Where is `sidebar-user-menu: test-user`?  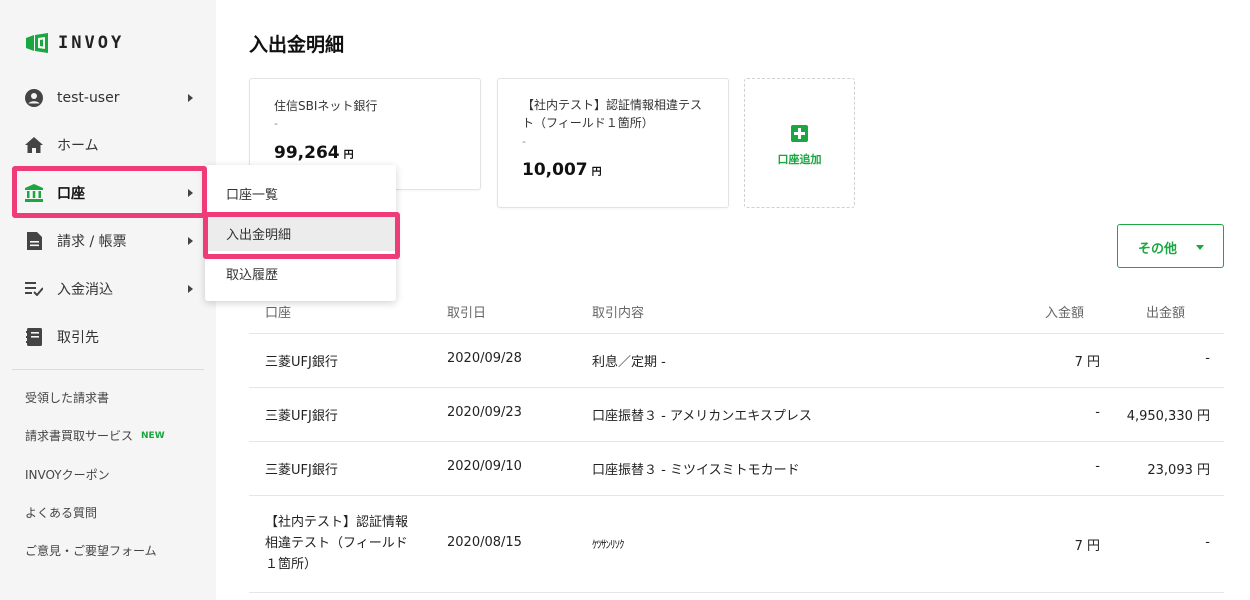
sidebar-user-menu: test-user is located at coordinates (108, 98).